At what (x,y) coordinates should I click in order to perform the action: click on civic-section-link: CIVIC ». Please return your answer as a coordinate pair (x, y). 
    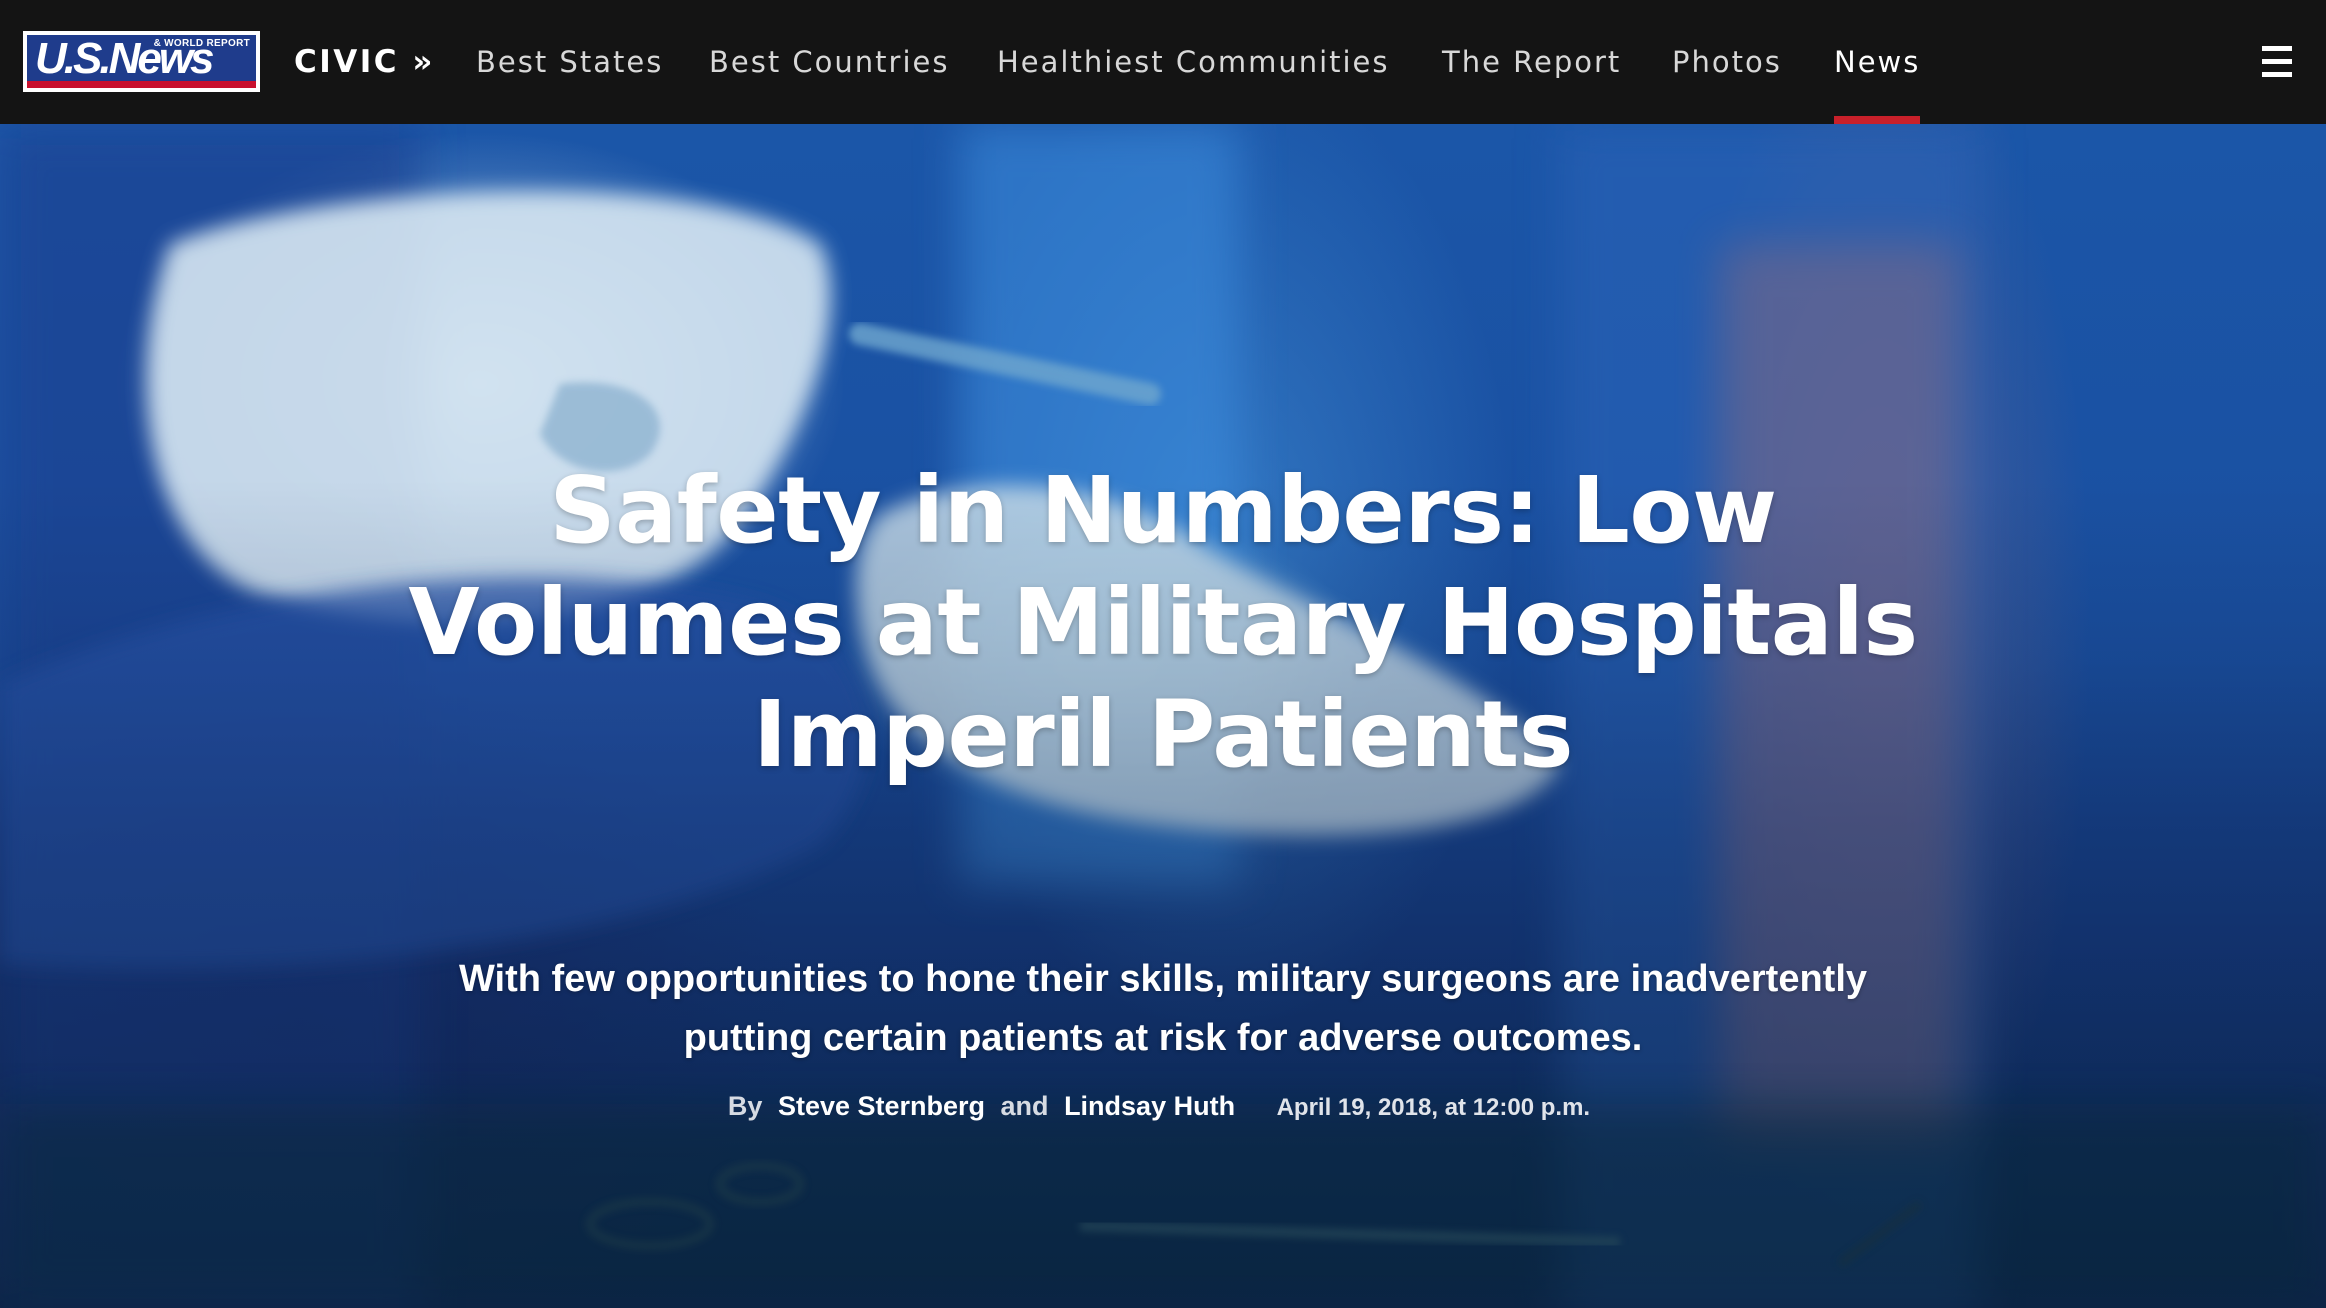
    Looking at the image, I should click on (364, 62).